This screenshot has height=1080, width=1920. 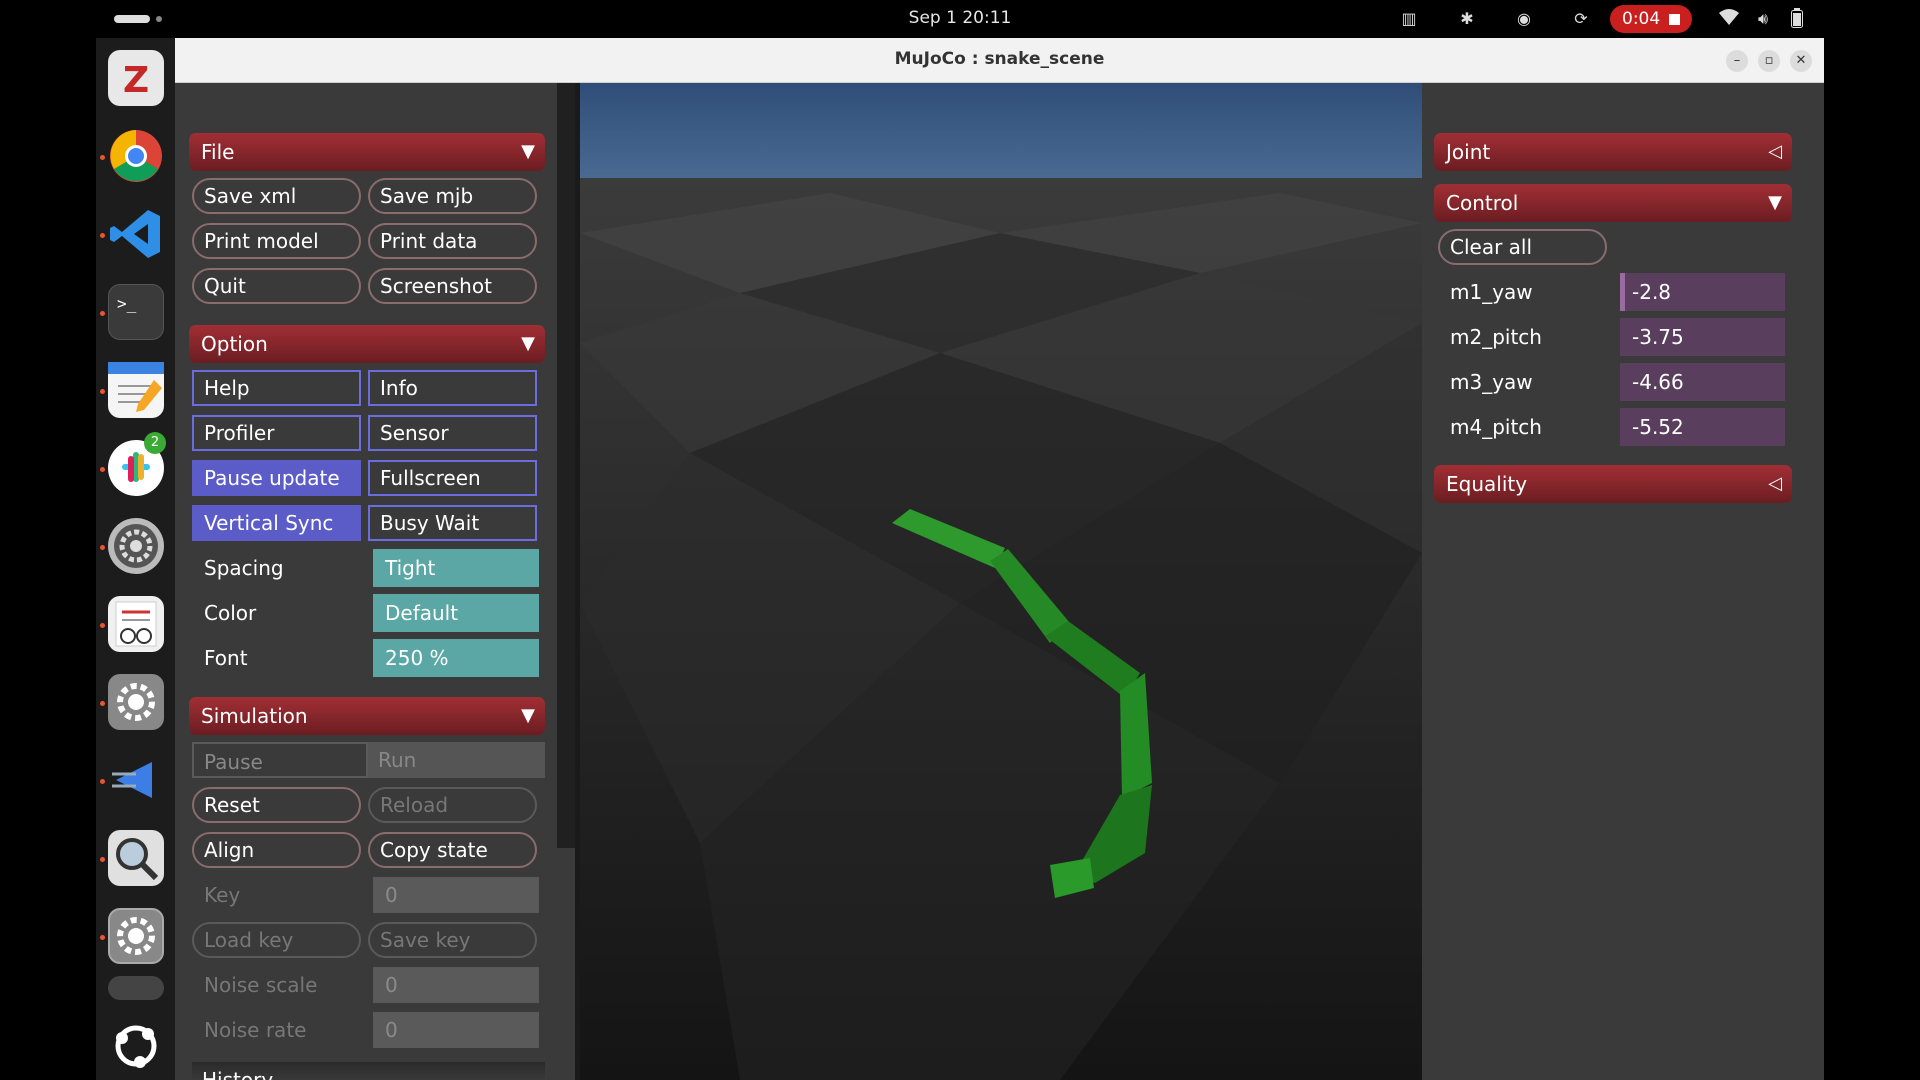 I want to click on actuator-slider-m4-pitch: -5.52, so click(x=1702, y=427).